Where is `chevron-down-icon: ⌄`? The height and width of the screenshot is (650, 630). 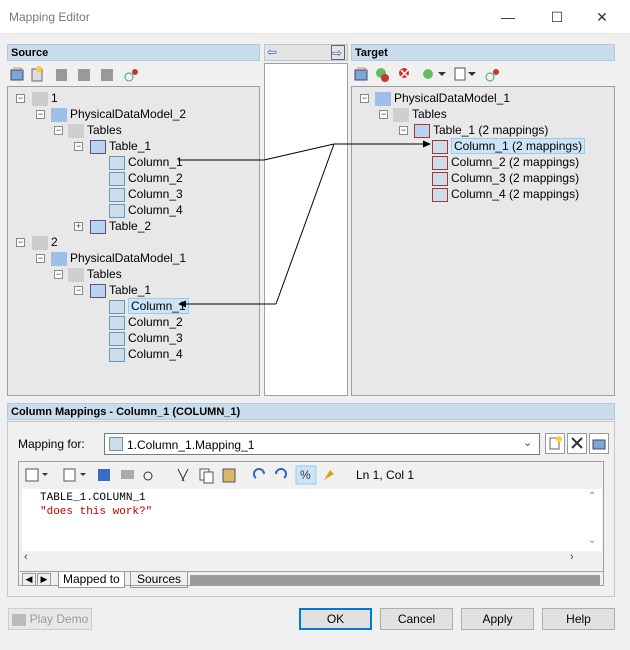
chevron-down-icon: ⌄ is located at coordinates (527, 442).